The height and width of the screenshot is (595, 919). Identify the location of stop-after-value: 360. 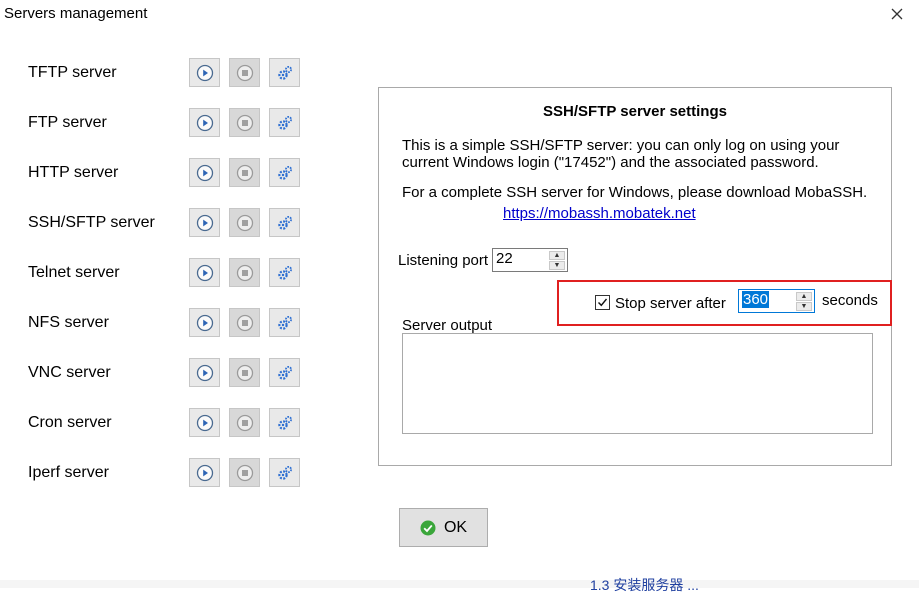
(756, 299).